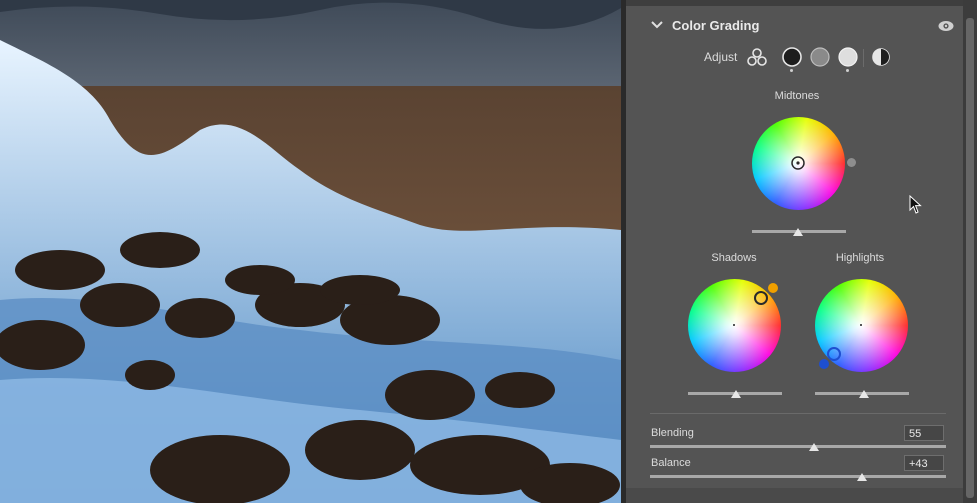 The width and height of the screenshot is (977, 503). I want to click on highlights-circle-icon, so click(848, 57).